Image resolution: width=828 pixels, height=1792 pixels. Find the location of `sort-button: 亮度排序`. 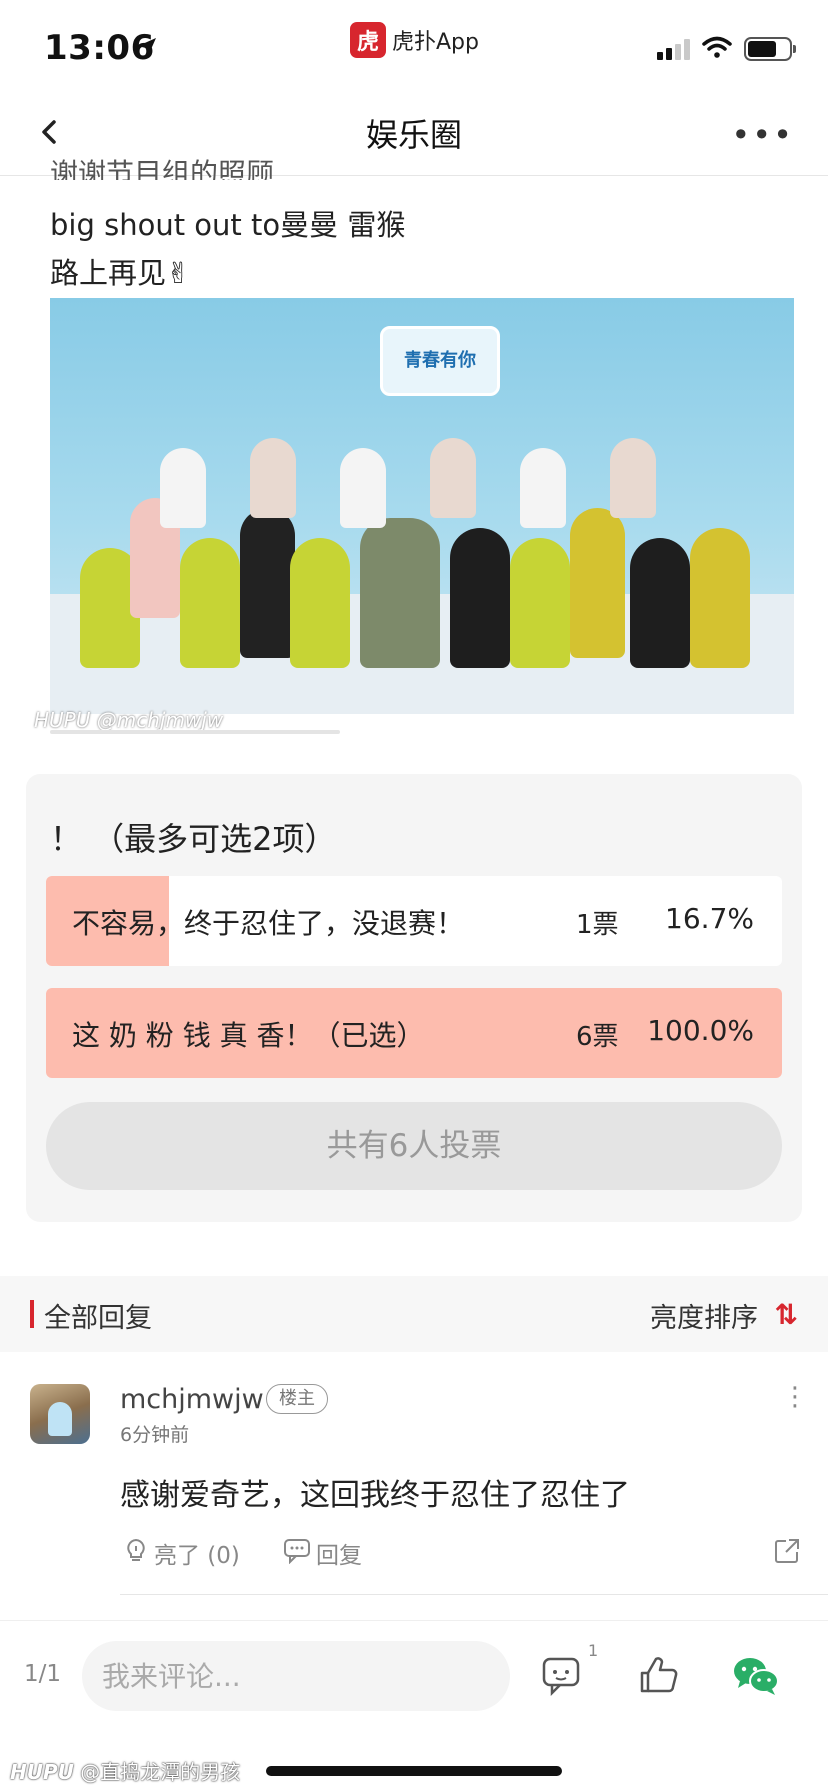

sort-button: 亮度排序 is located at coordinates (704, 1315).